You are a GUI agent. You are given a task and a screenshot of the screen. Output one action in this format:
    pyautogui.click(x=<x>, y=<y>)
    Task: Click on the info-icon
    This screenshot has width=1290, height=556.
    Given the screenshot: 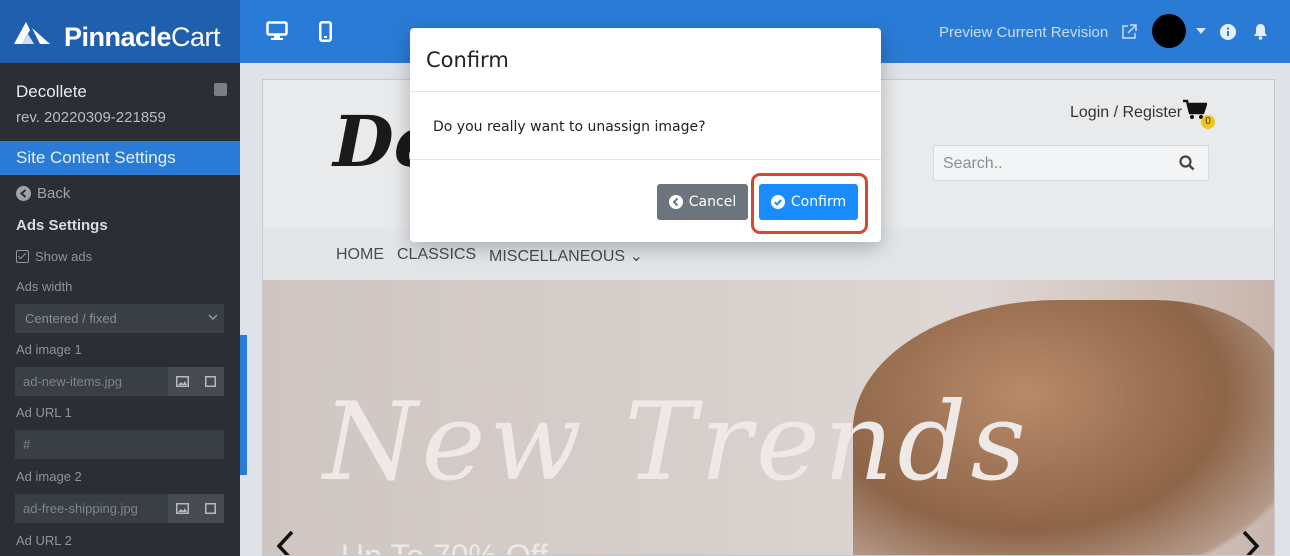 What is the action you would take?
    pyautogui.click(x=1228, y=32)
    